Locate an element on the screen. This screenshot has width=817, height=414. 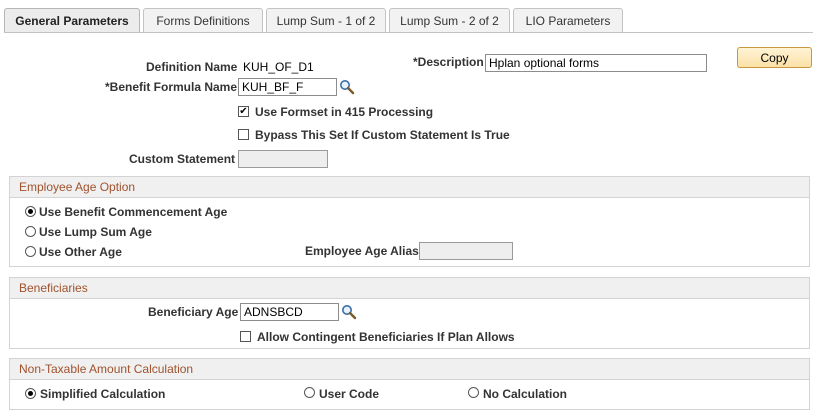
radio-label: User Code is located at coordinates (349, 394).